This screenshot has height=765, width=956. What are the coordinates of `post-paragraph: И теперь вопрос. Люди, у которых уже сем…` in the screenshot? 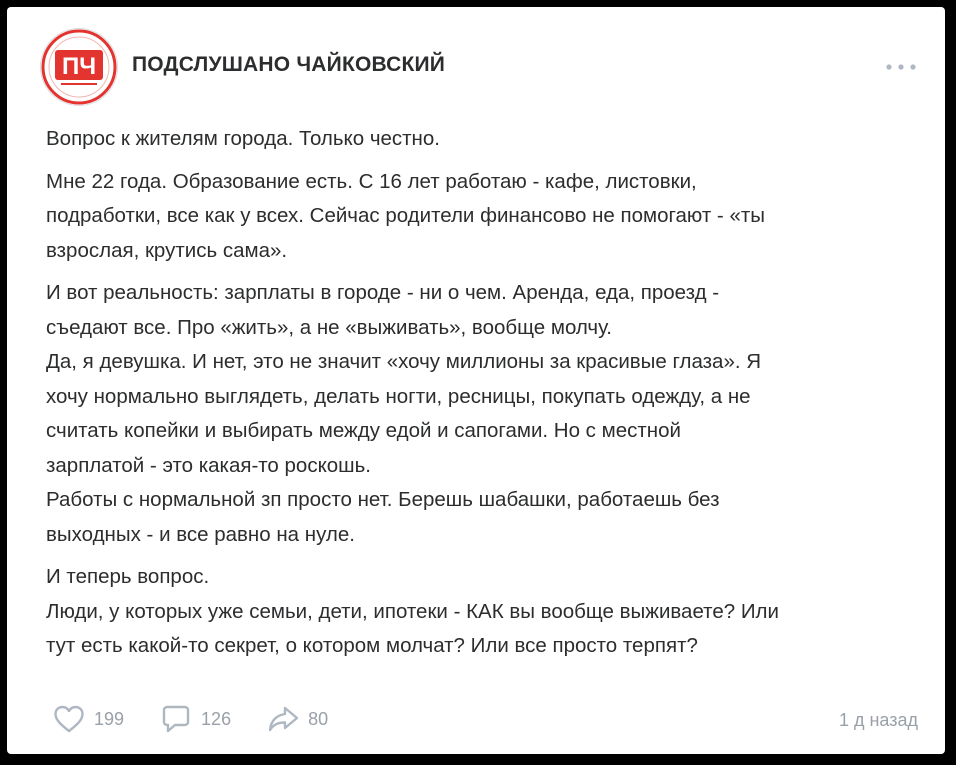 It's located at (412, 611).